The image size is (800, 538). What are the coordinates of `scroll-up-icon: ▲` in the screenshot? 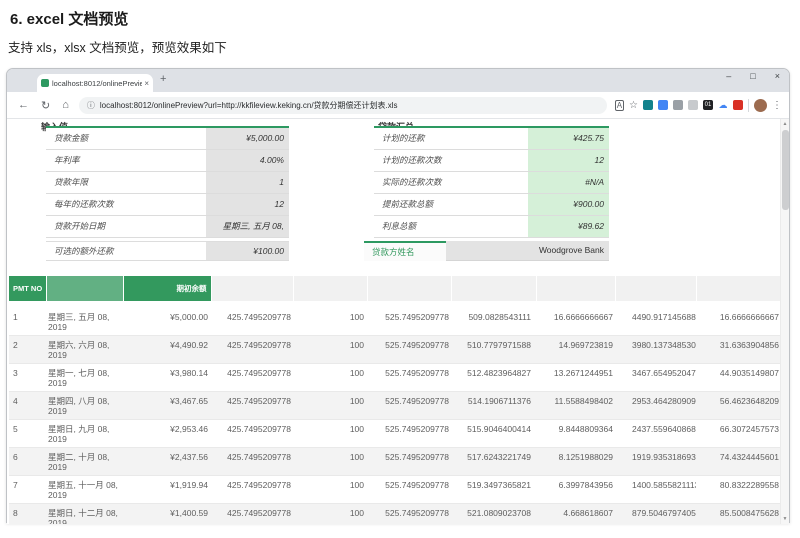 It's located at (785, 124).